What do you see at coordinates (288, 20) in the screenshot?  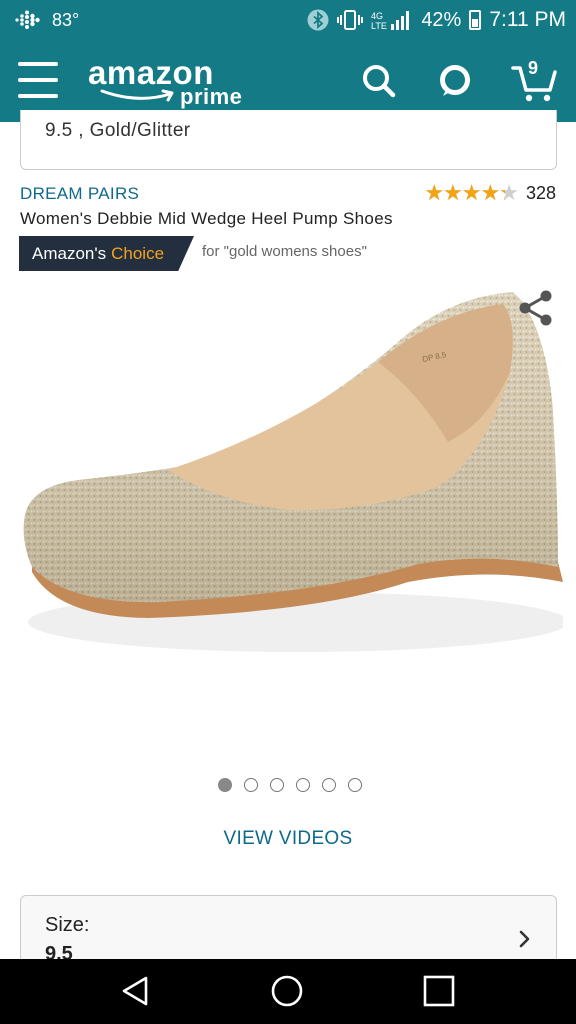 I see `status-bar: 83° 4G LTE 42% 7:11 PM` at bounding box center [288, 20].